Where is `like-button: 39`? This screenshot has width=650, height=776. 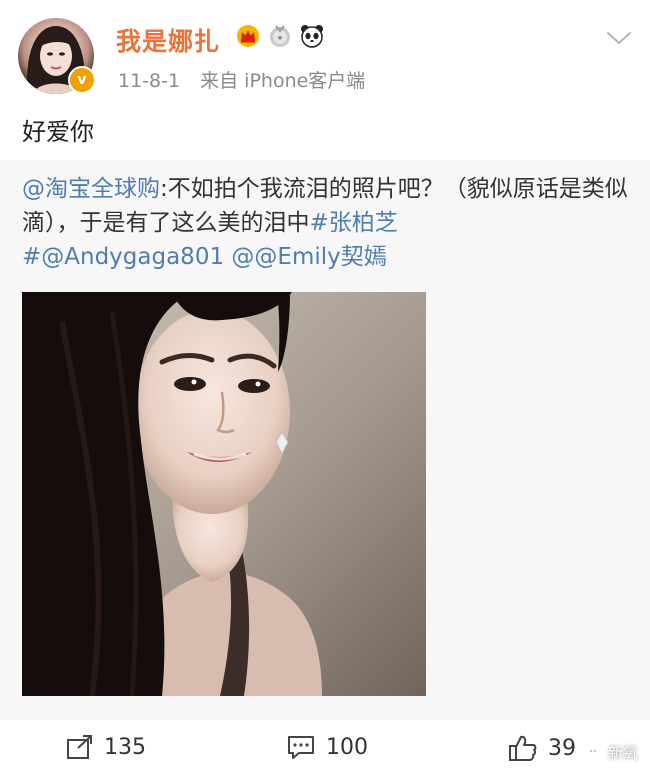 like-button: 39 is located at coordinates (542, 748).